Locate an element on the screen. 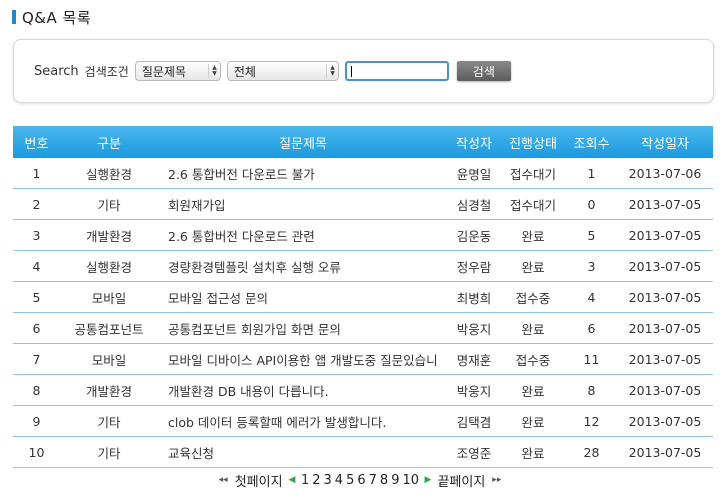 The width and height of the screenshot is (720, 496). row-title-link: 모바일 접근성 문의 is located at coordinates (303, 297).